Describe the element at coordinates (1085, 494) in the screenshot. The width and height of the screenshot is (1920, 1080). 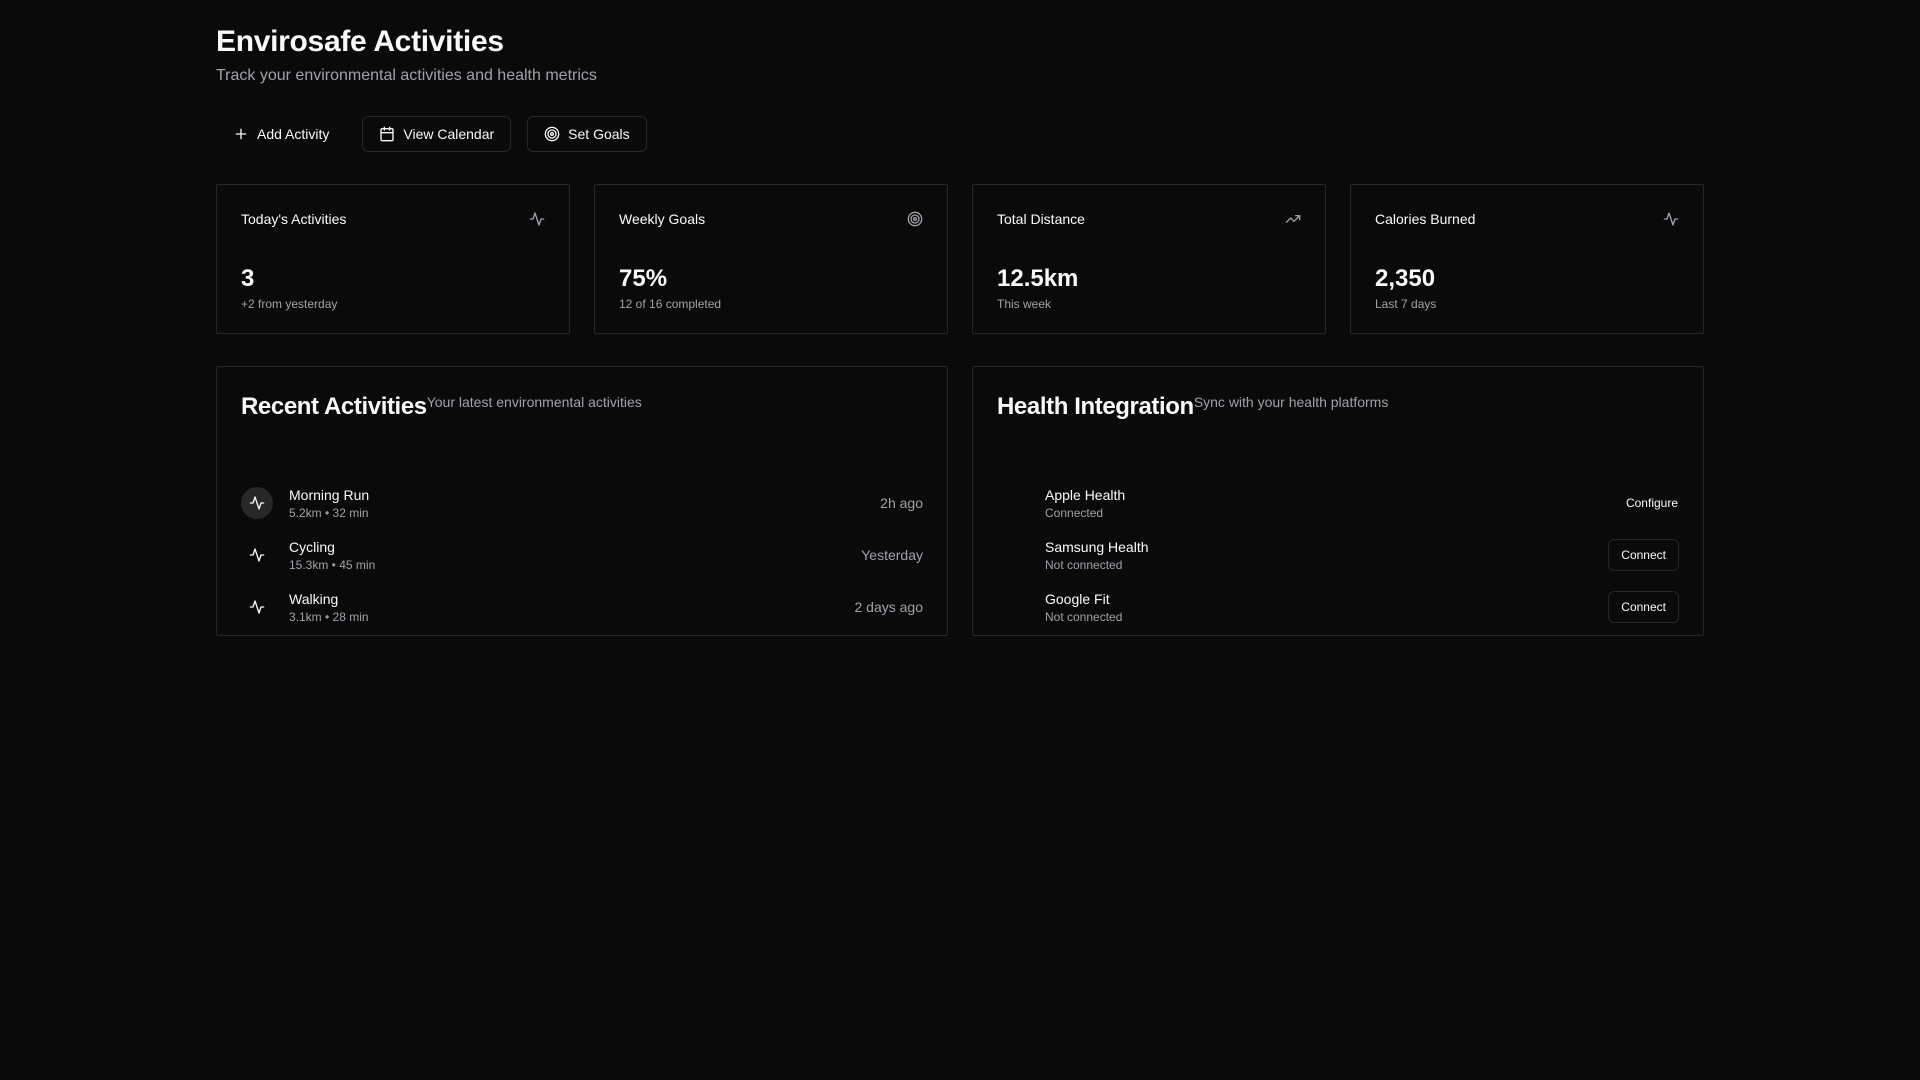
I see `platform-name: Apple Health` at that location.